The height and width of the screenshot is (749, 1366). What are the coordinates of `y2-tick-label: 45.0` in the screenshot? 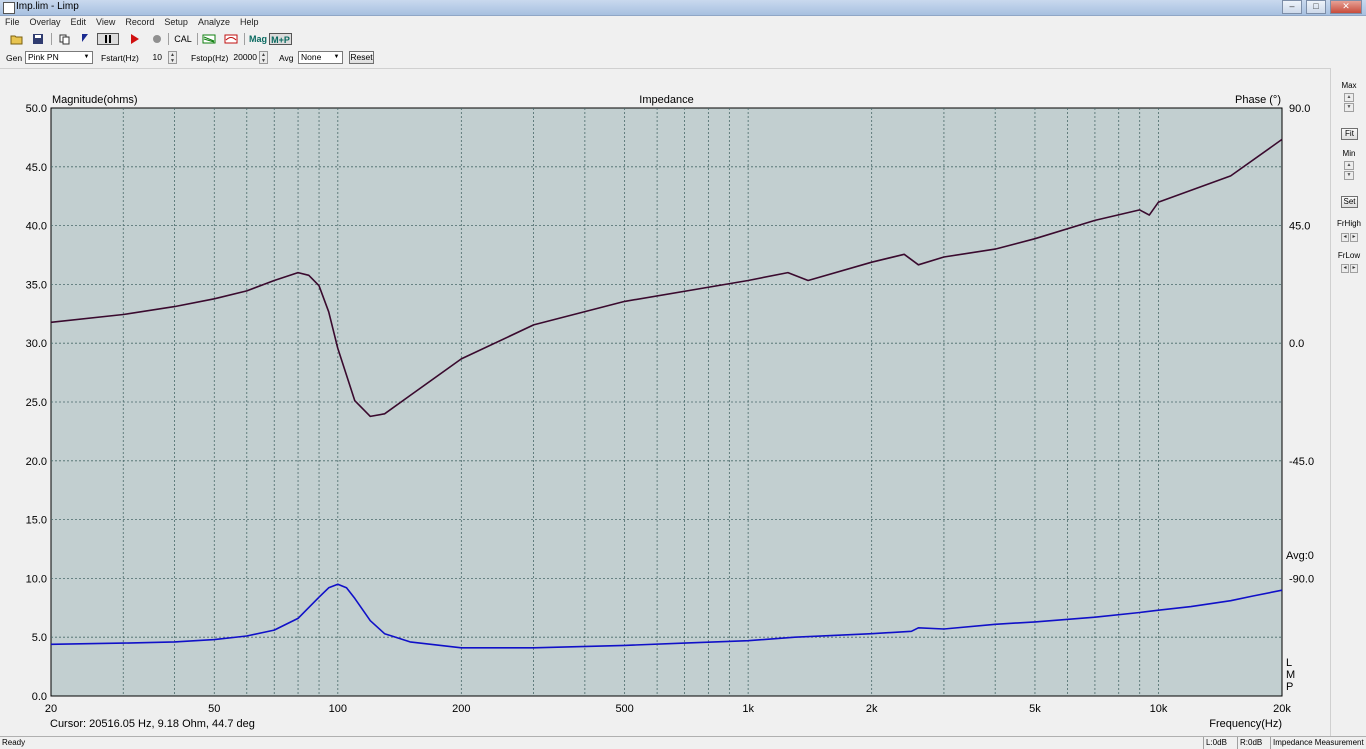 It's located at (1299, 227).